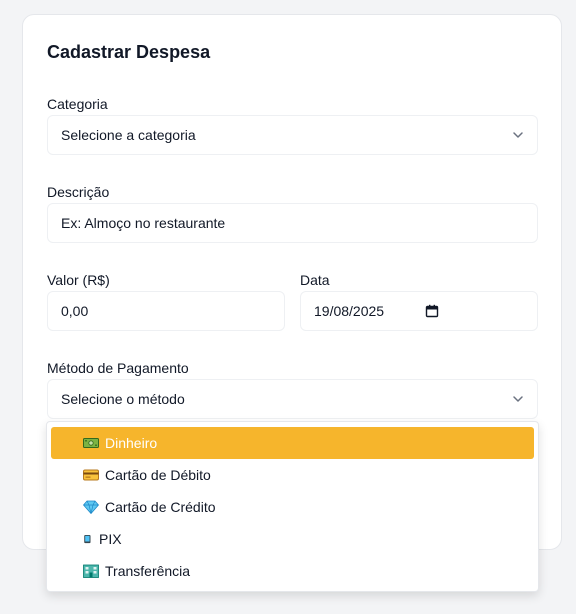 This screenshot has height=614, width=576. What do you see at coordinates (78, 192) in the screenshot?
I see `description-label: Descrição` at bounding box center [78, 192].